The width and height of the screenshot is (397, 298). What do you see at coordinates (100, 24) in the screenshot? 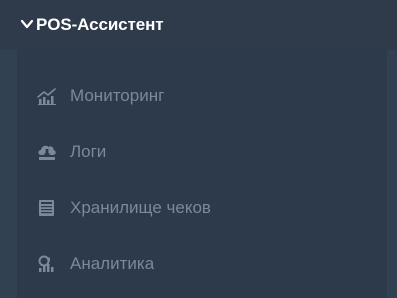
I see `group-title: POS-Ассистент` at bounding box center [100, 24].